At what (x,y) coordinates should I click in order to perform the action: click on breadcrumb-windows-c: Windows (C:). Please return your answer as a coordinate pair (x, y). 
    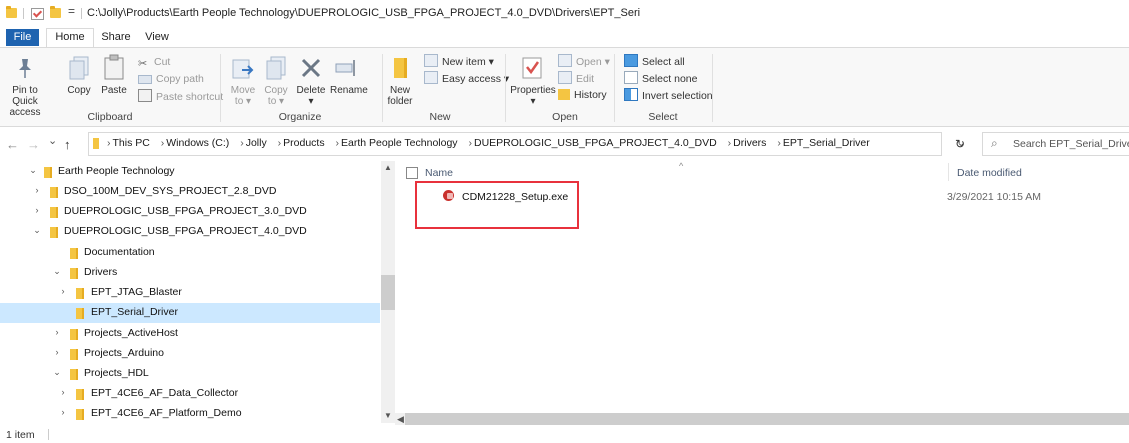
    Looking at the image, I should click on (197, 143).